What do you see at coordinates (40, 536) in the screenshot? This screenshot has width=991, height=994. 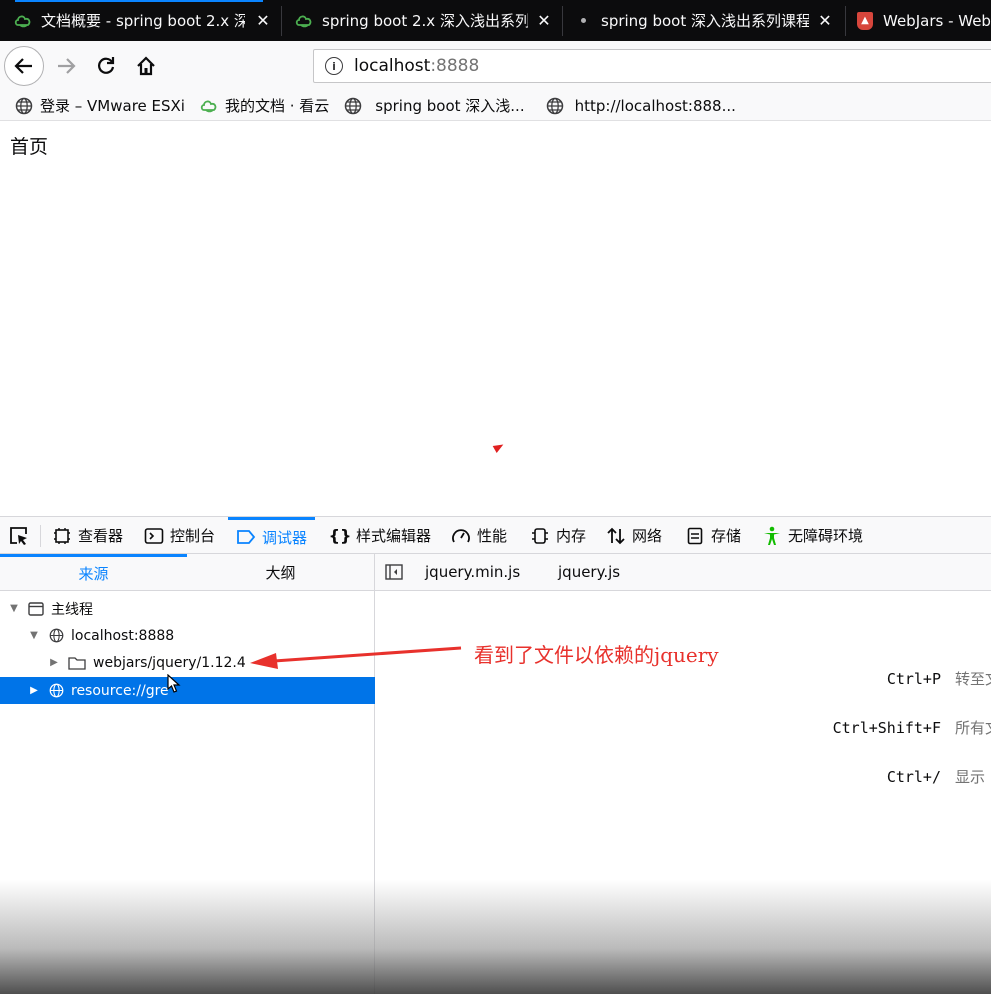 I see `toolbar-divider` at bounding box center [40, 536].